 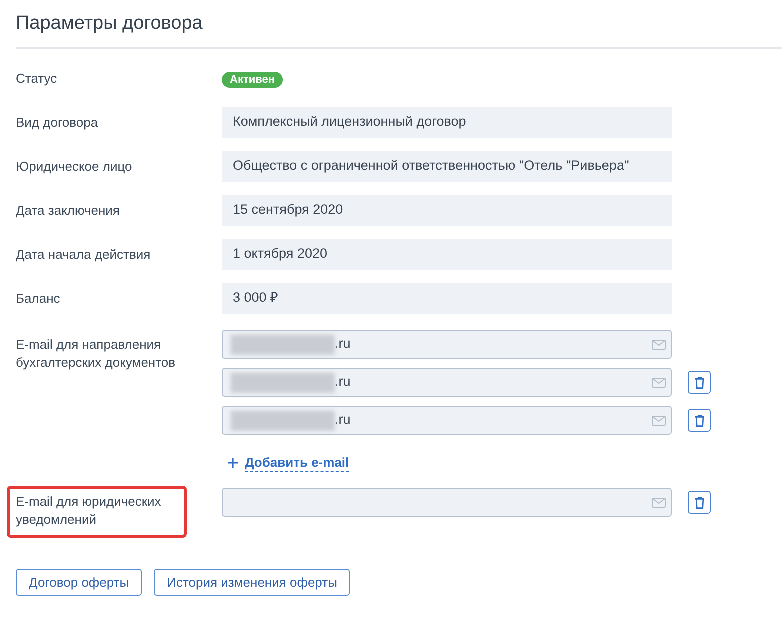 What do you see at coordinates (68, 211) in the screenshot?
I see `field-label: Дата заключения` at bounding box center [68, 211].